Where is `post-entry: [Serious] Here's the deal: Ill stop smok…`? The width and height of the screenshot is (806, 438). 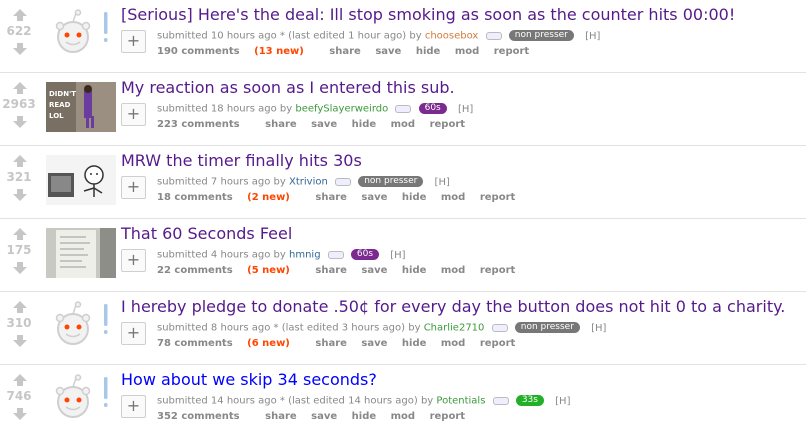 post-entry: [Serious] Here's the deal: Ill stop smok… is located at coordinates (461, 30).